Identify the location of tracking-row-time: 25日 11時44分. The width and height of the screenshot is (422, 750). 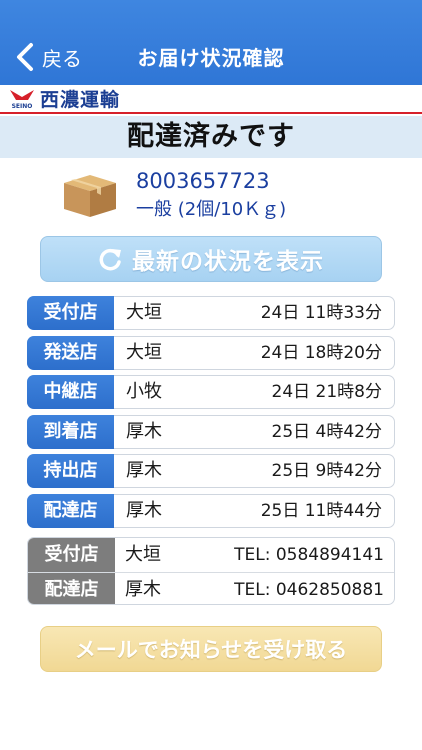
(321, 510).